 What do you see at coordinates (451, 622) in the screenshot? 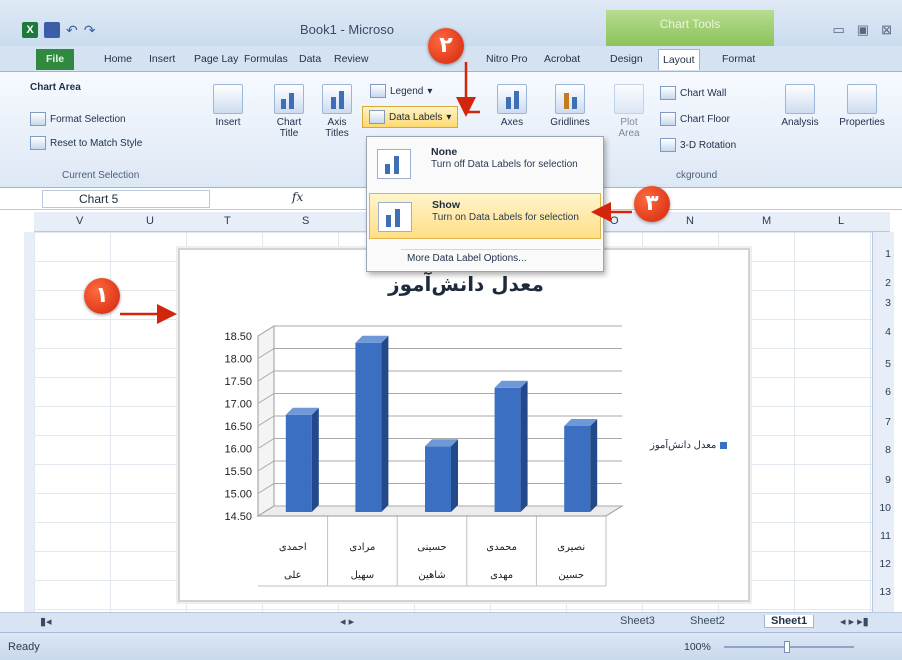
I see `sheet-tab-bar: ▮◂ ◂ ▸ Sheet3 Sheet2 Sheet1 ◂ ▸ ▸▮` at bounding box center [451, 622].